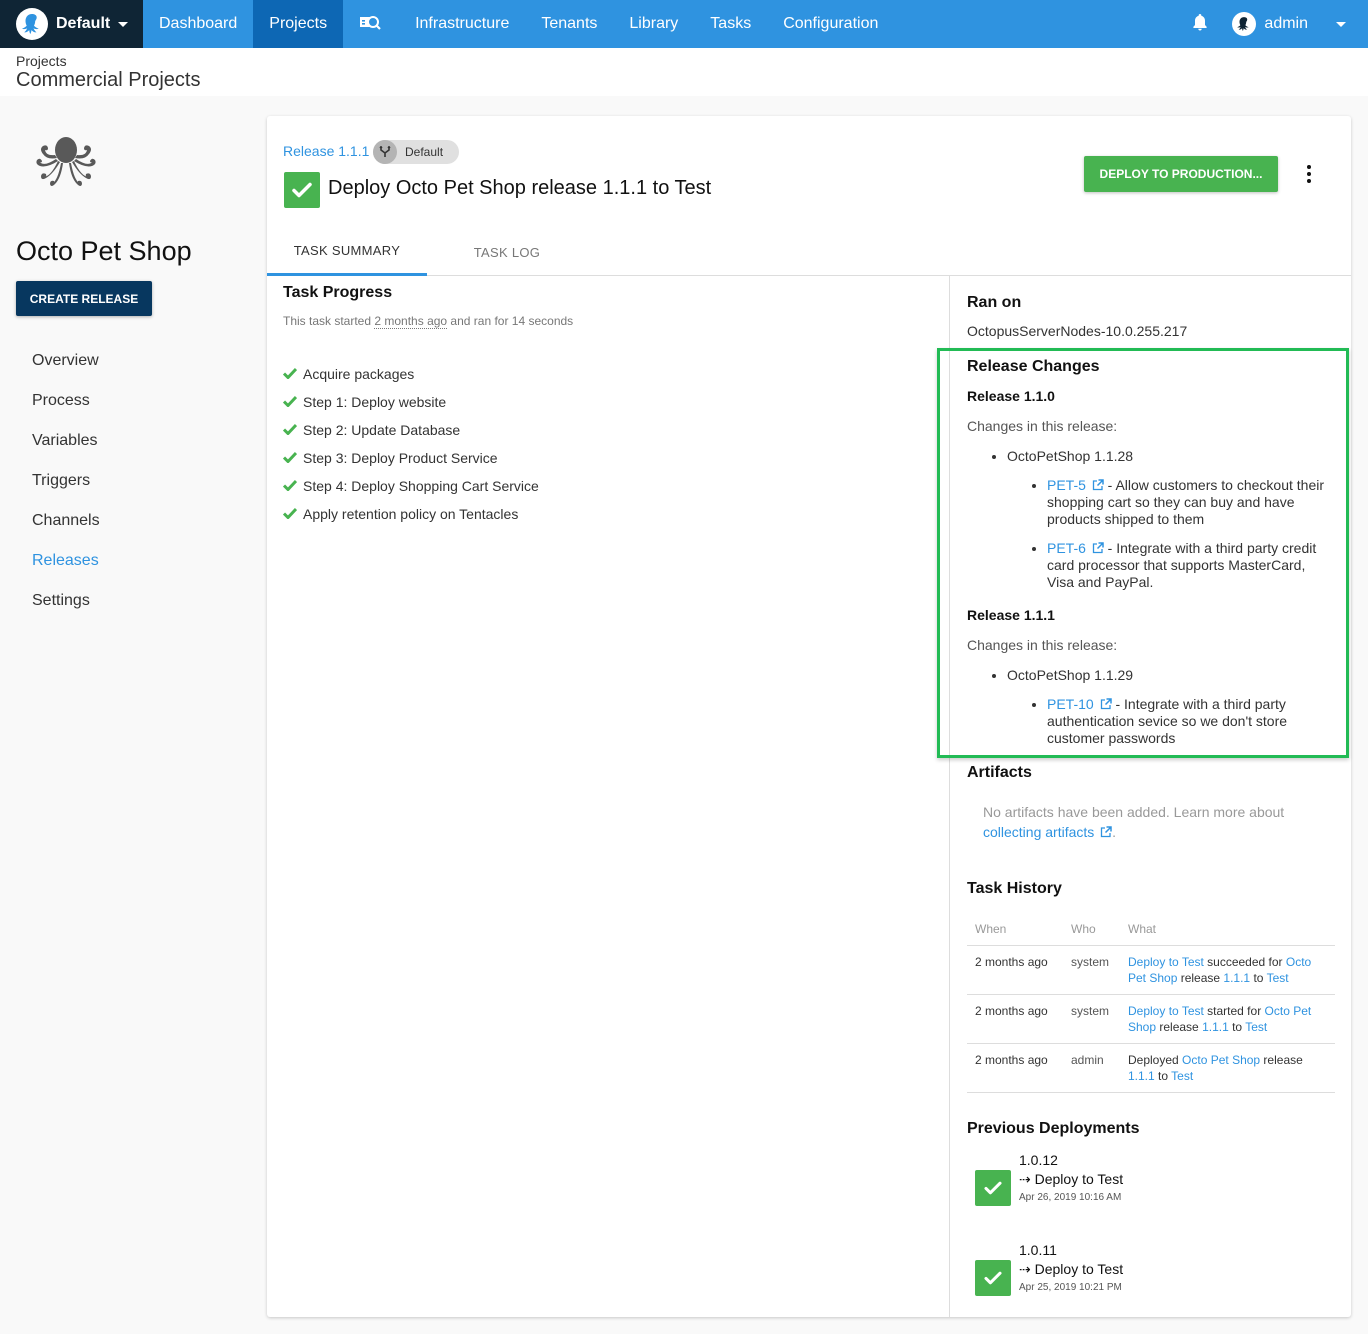 The image size is (1368, 1334). What do you see at coordinates (1077, 331) in the screenshot?
I see `ran-on-value: OctopusServerNodes-10.0.255.217` at bounding box center [1077, 331].